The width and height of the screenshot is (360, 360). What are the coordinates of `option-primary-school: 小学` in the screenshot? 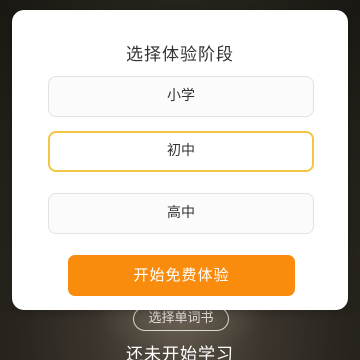 It's located at (181, 96).